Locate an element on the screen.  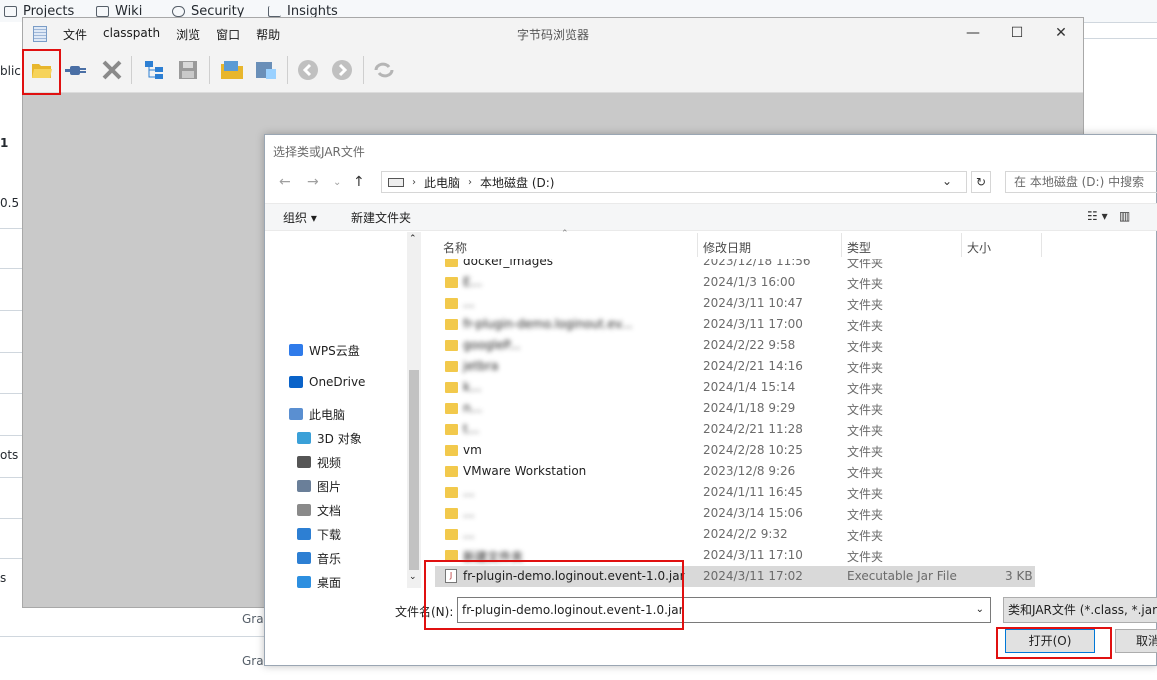
tree-button is located at coordinates (154, 70).